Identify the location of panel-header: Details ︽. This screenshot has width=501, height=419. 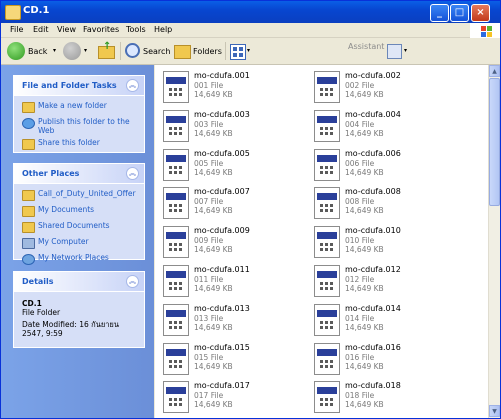
(79, 282).